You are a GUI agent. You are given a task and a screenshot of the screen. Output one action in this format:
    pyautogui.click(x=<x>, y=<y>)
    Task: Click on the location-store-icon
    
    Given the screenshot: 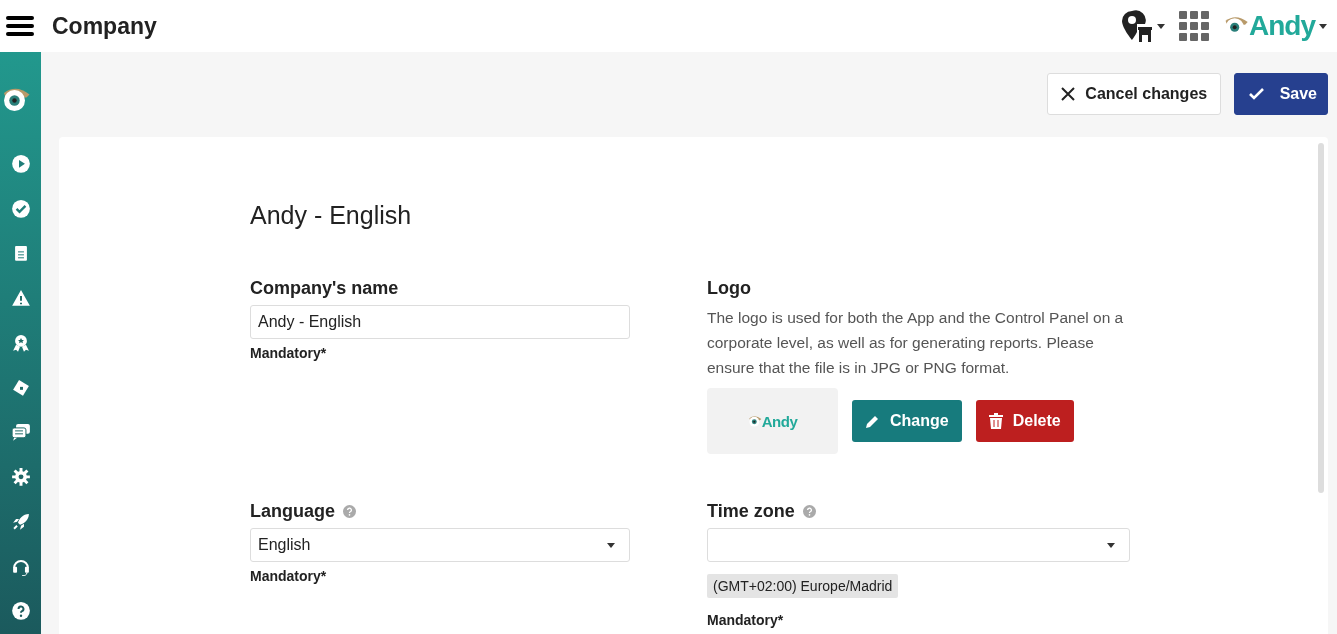 What is the action you would take?
    pyautogui.click(x=1137, y=26)
    